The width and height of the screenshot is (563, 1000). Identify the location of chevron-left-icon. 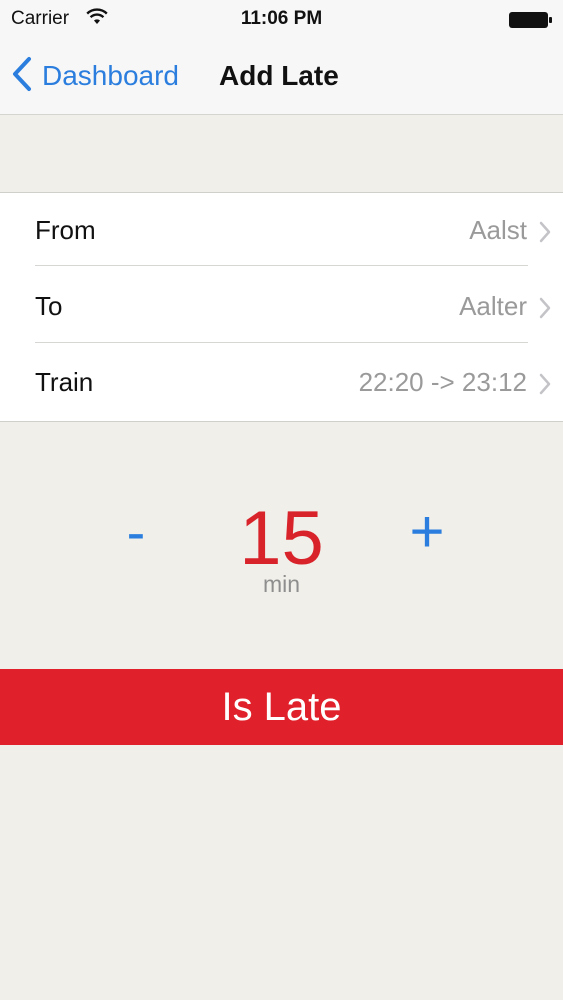
(22, 76).